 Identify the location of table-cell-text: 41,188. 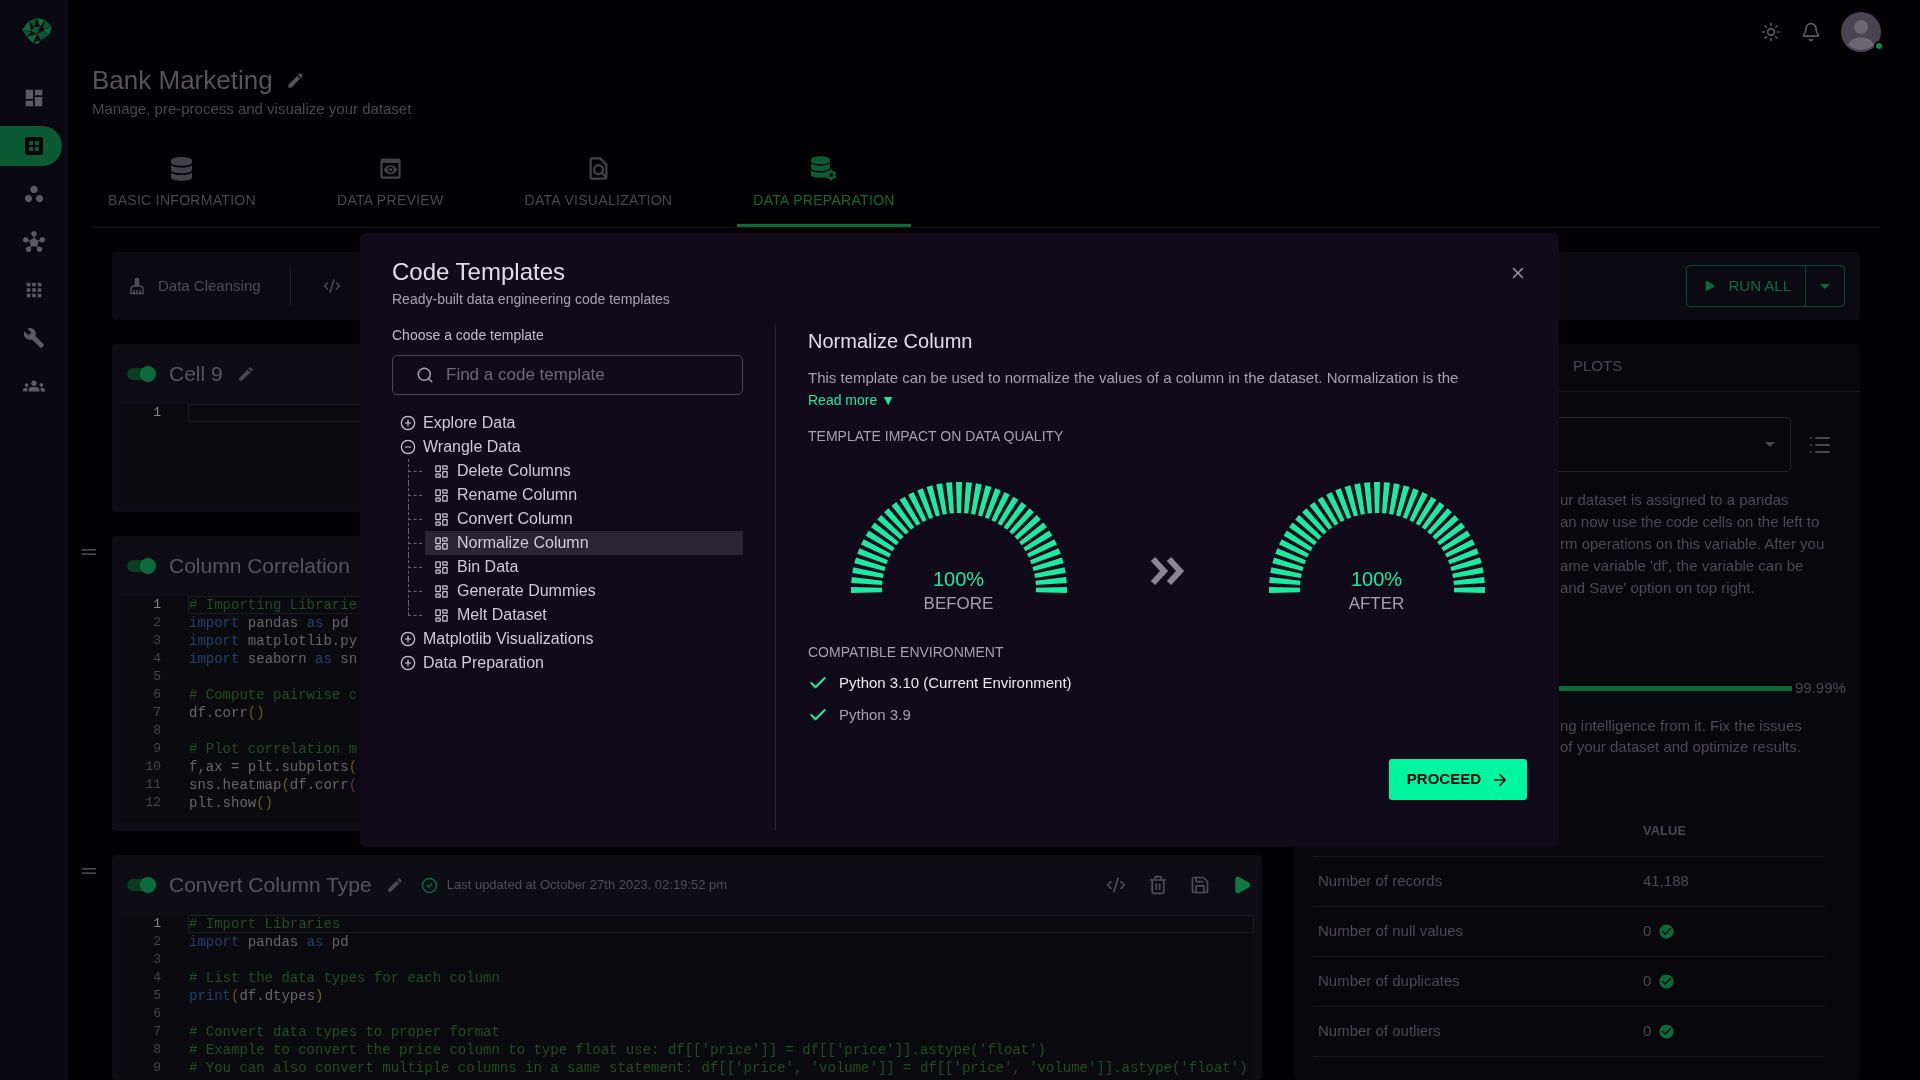
(1666, 881).